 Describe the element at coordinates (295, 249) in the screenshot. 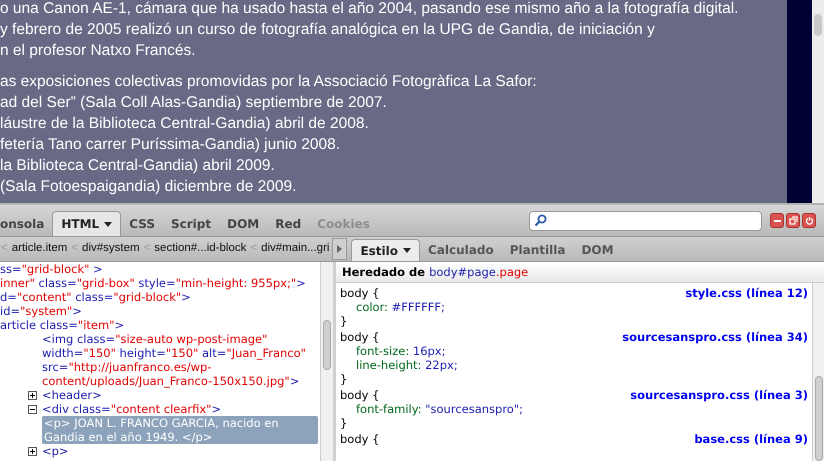

I see `breadcrumb-item: div#main...gri` at that location.